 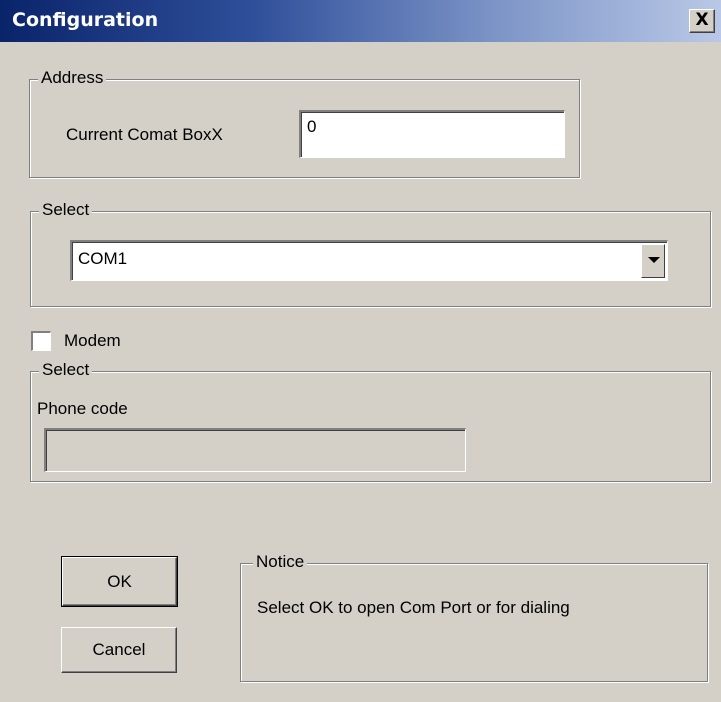 I want to click on current-comat-box-value: 0, so click(x=312, y=126).